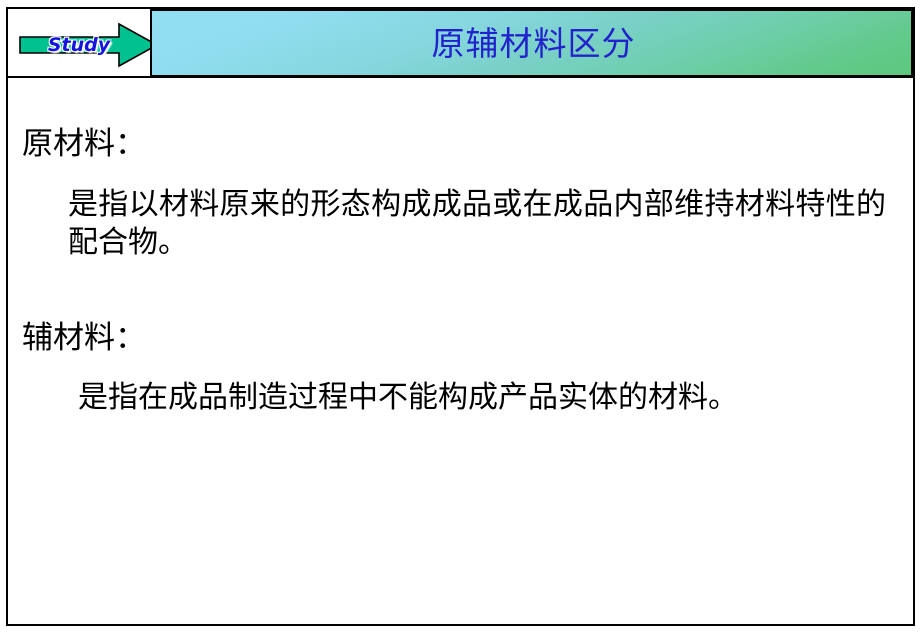 Image resolution: width=920 pixels, height=636 pixels. I want to click on section-raw-material-heading: 原材料：, so click(84, 144).